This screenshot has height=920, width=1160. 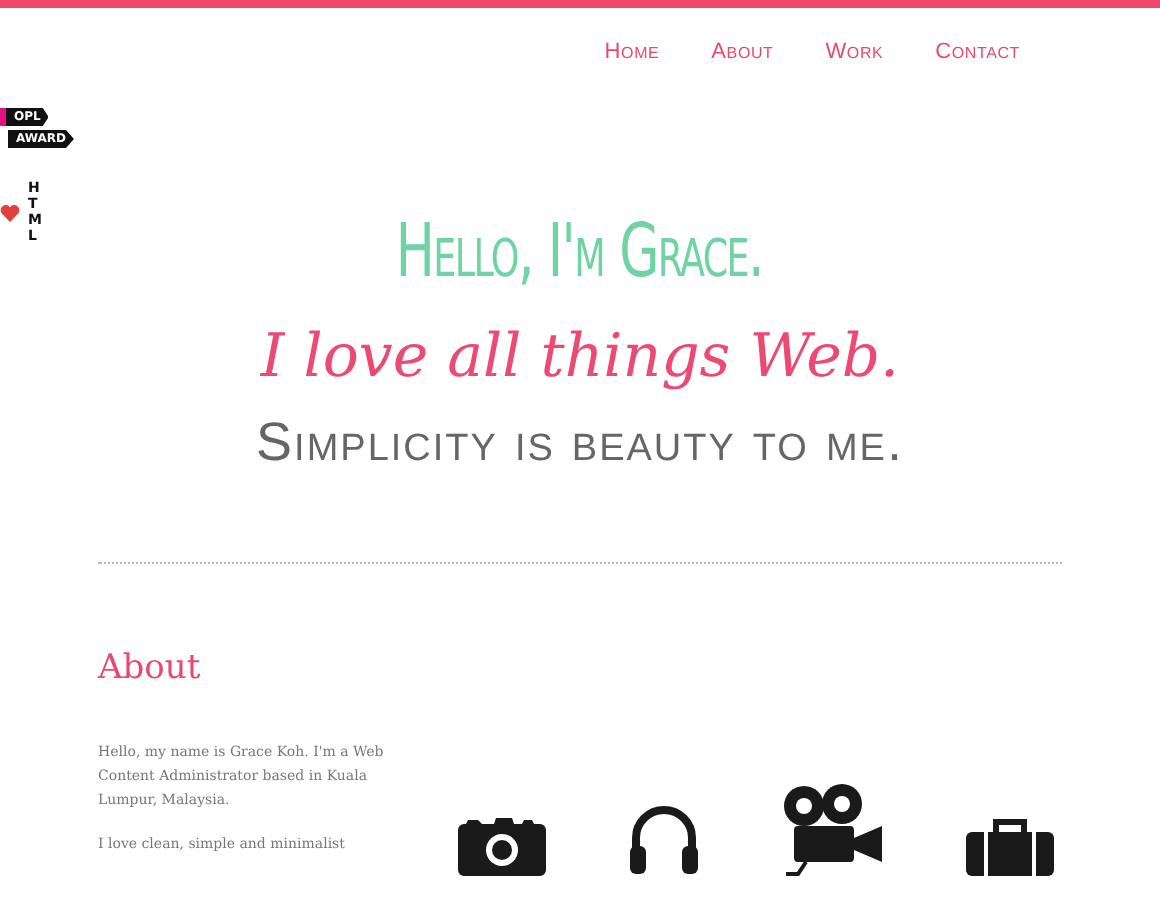 I want to click on motto: Simplicity is beauty to me., so click(x=580, y=443).